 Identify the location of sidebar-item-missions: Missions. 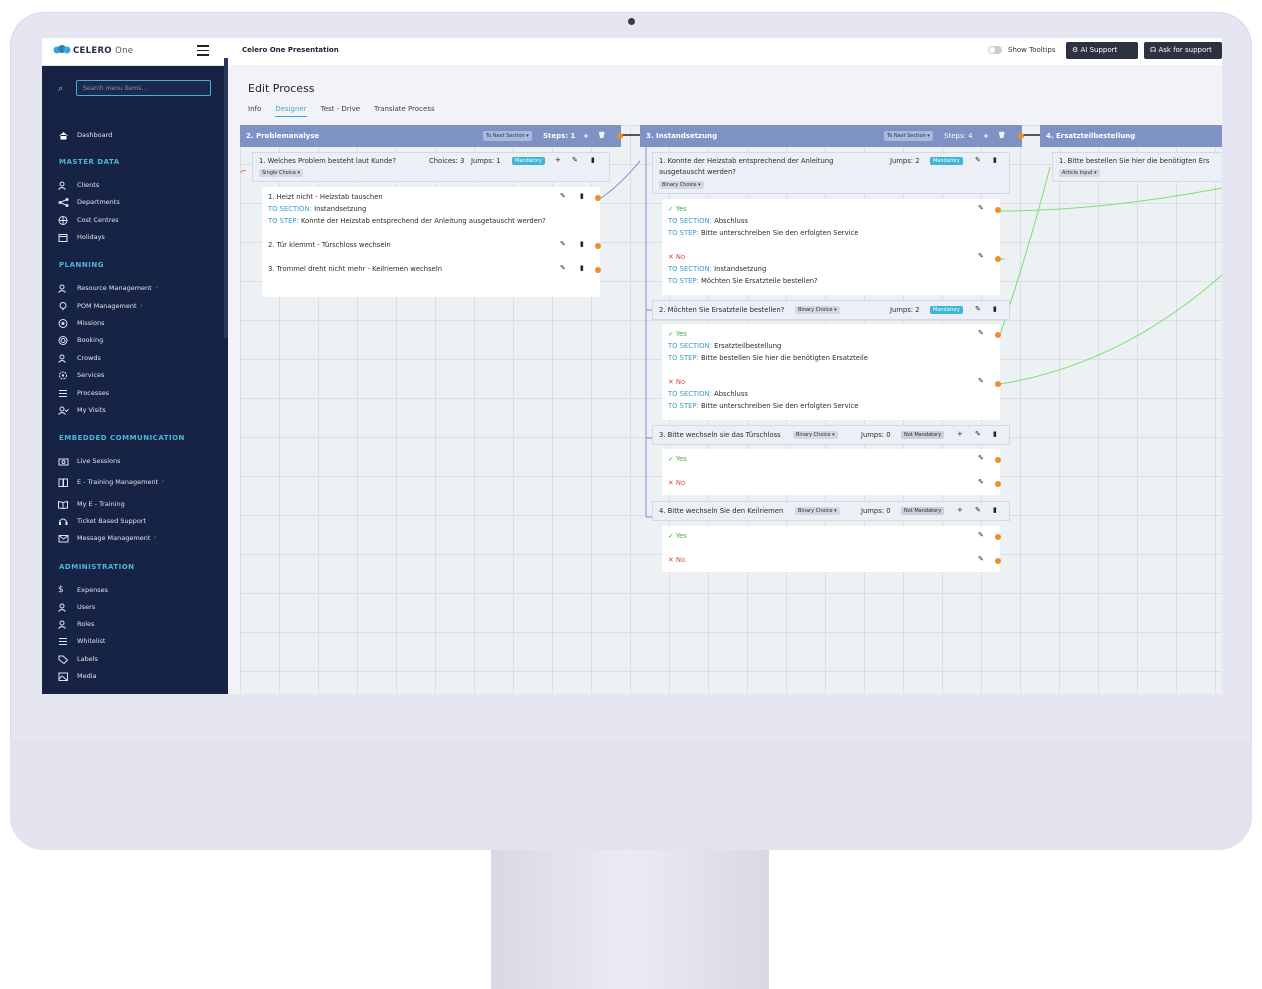
(81, 323).